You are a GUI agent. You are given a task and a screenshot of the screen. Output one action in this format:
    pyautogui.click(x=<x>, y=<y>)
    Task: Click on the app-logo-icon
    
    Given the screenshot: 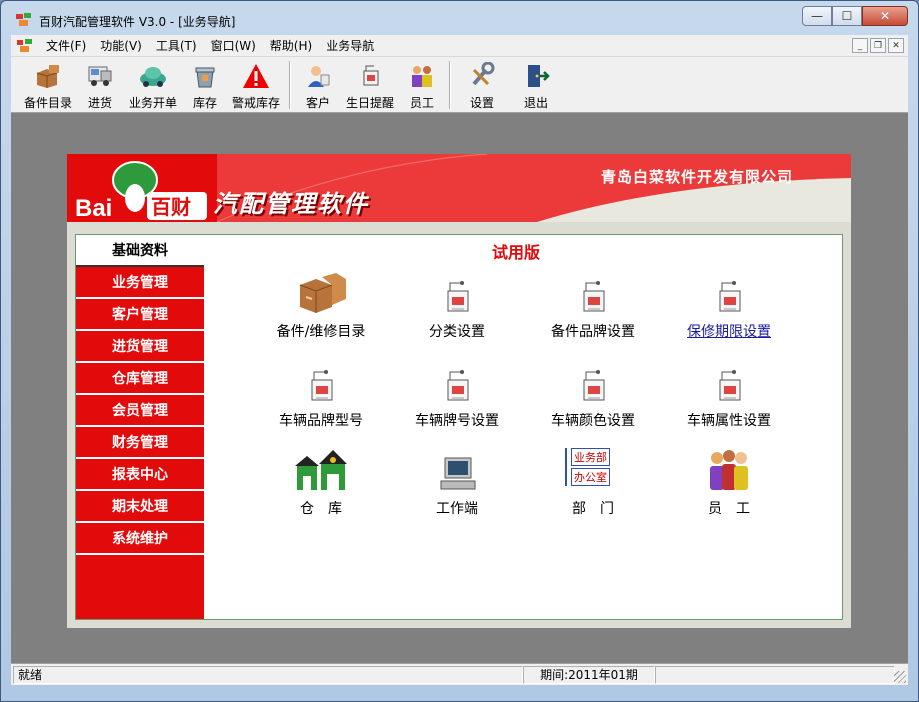 What is the action you would take?
    pyautogui.click(x=23, y=19)
    